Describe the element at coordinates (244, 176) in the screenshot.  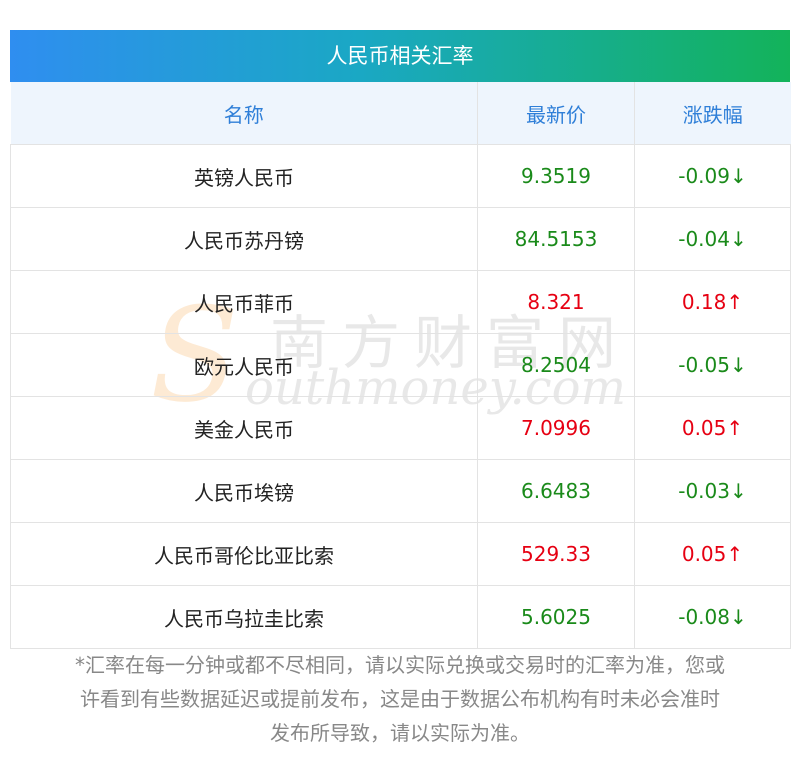
I see `rate-name-cell: 英镑人民币` at that location.